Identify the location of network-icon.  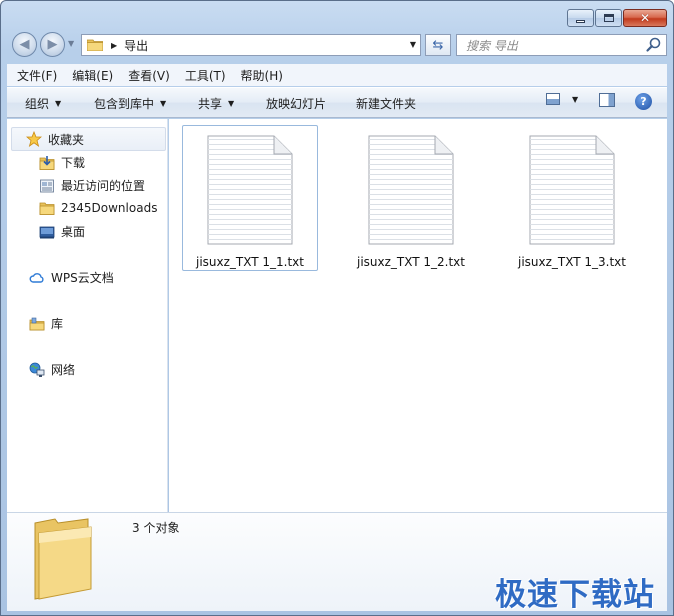
(37, 369).